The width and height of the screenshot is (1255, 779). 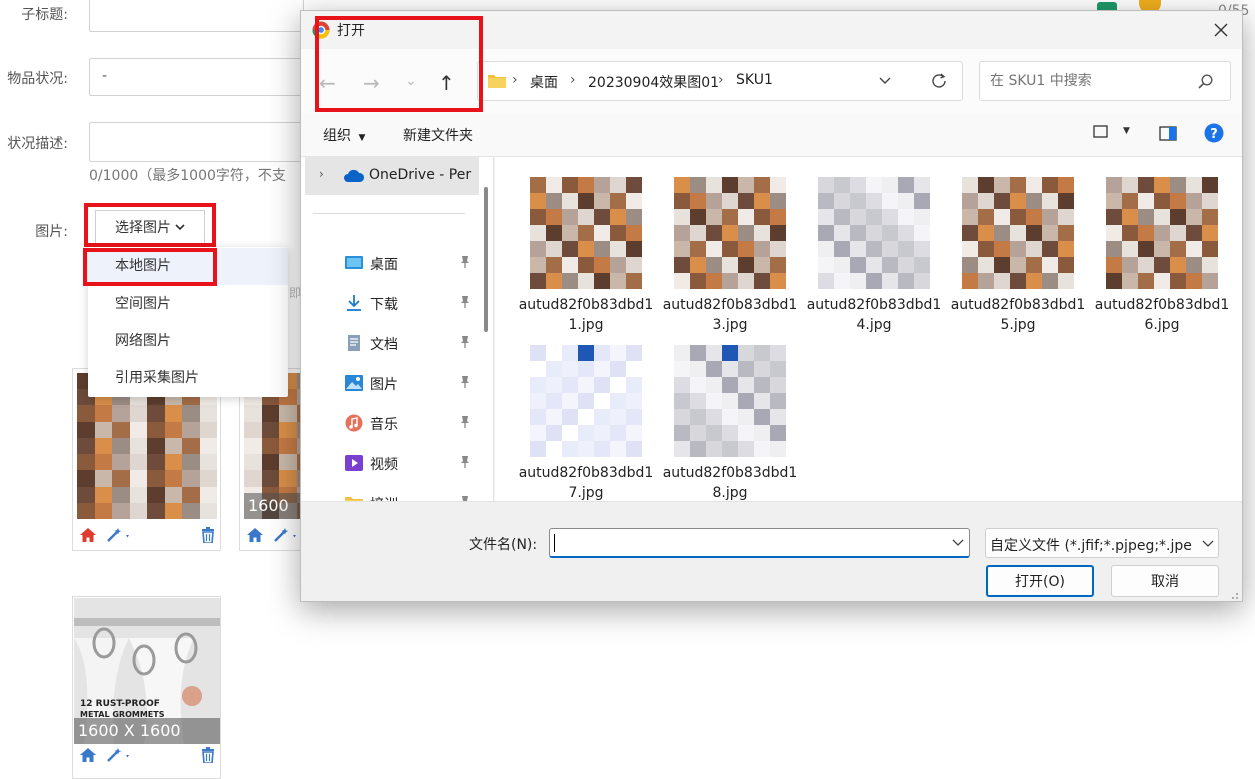 I want to click on open-button: 打开(O), so click(x=1040, y=581).